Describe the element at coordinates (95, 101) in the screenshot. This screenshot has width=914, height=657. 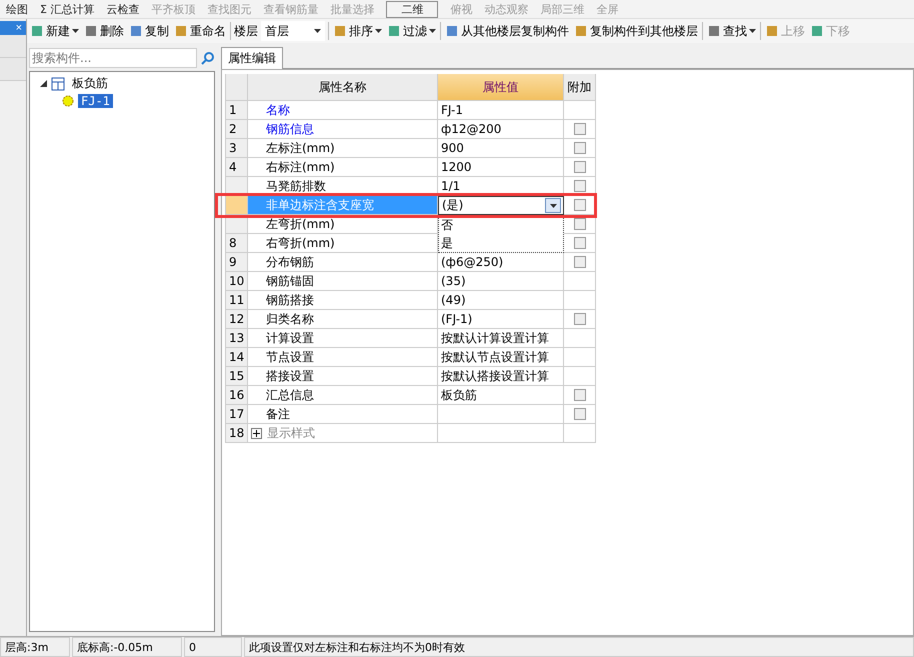
I see `tree-item: FJ-1` at that location.